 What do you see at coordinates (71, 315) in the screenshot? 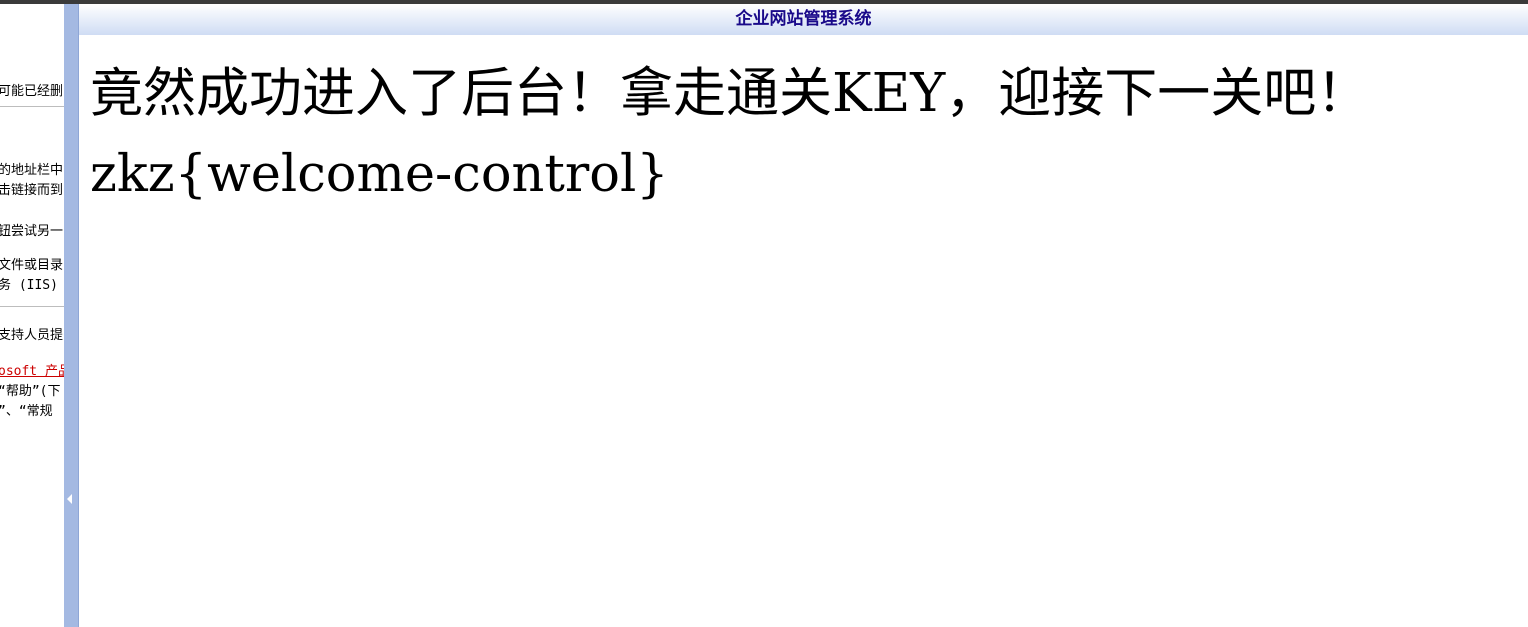
I see `frame-splitter` at bounding box center [71, 315].